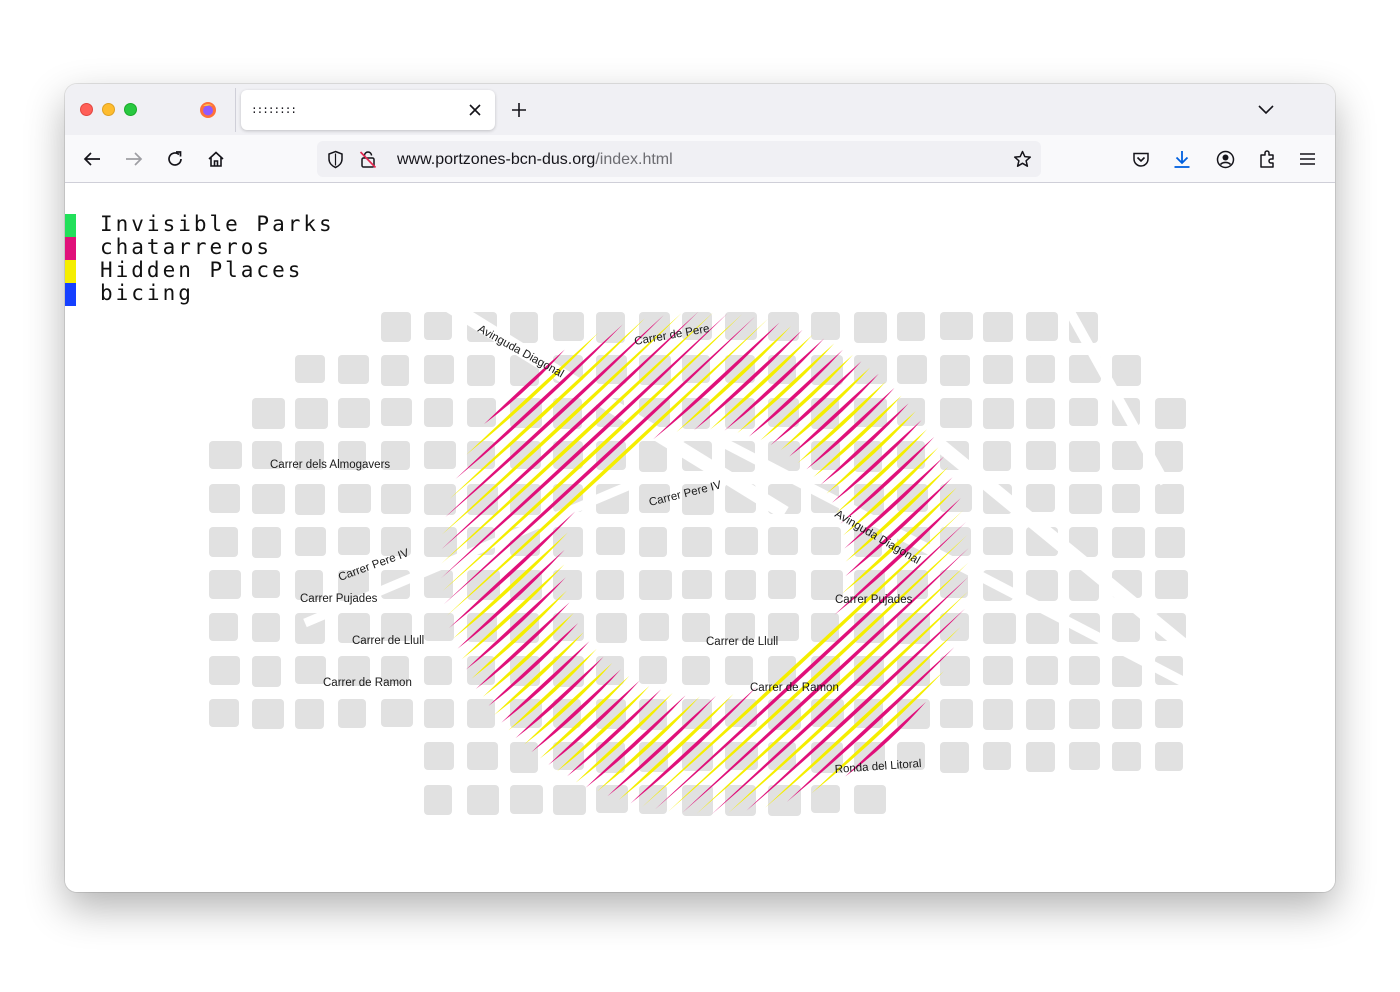  Describe the element at coordinates (92, 159) in the screenshot. I see `back-icon` at that location.